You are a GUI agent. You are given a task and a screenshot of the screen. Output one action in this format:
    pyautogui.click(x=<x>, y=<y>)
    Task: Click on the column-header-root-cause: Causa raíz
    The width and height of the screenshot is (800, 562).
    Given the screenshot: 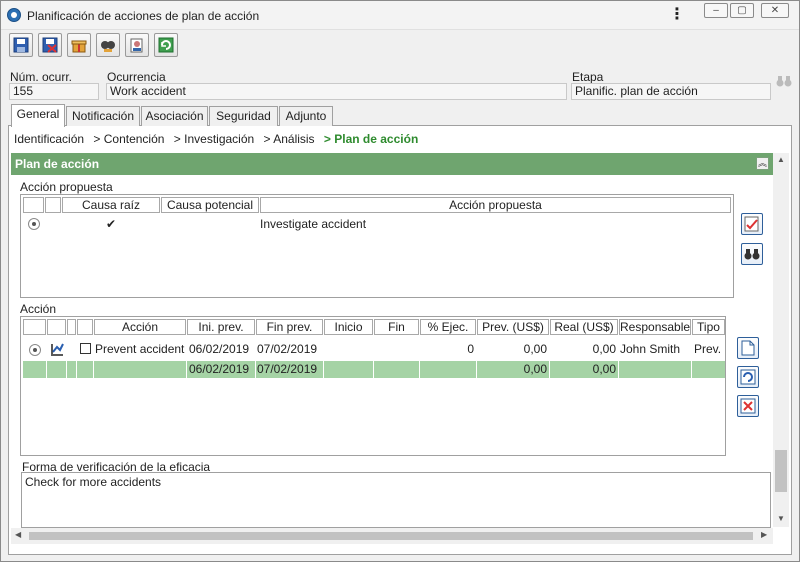 What is the action you would take?
    pyautogui.click(x=111, y=205)
    